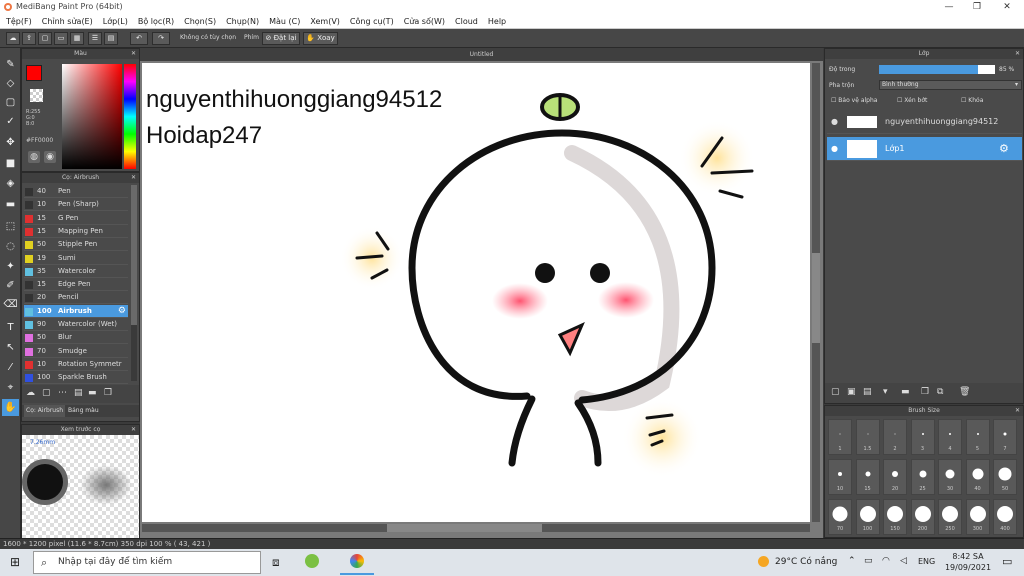 This screenshot has height=576, width=1024. I want to click on brush-size-option: 7, so click(1005, 437).